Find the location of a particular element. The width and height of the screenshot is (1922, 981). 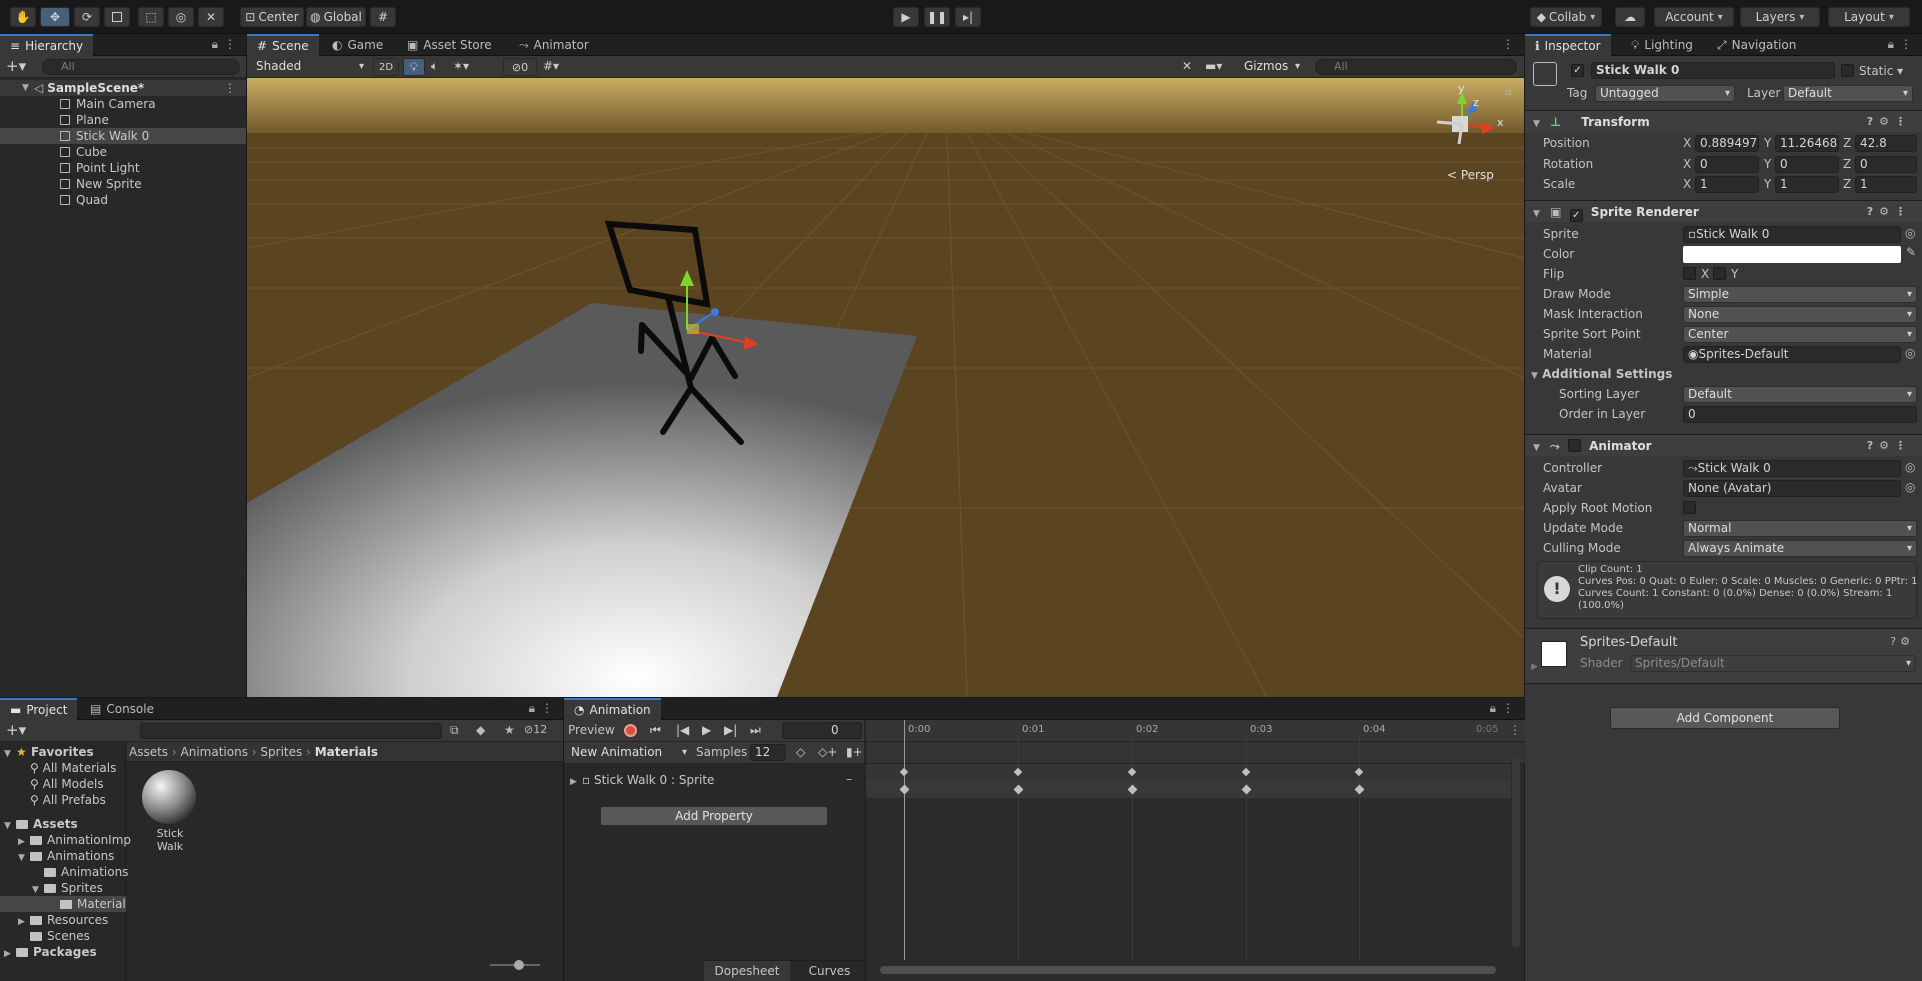

static-checkbox is located at coordinates (1847, 70).